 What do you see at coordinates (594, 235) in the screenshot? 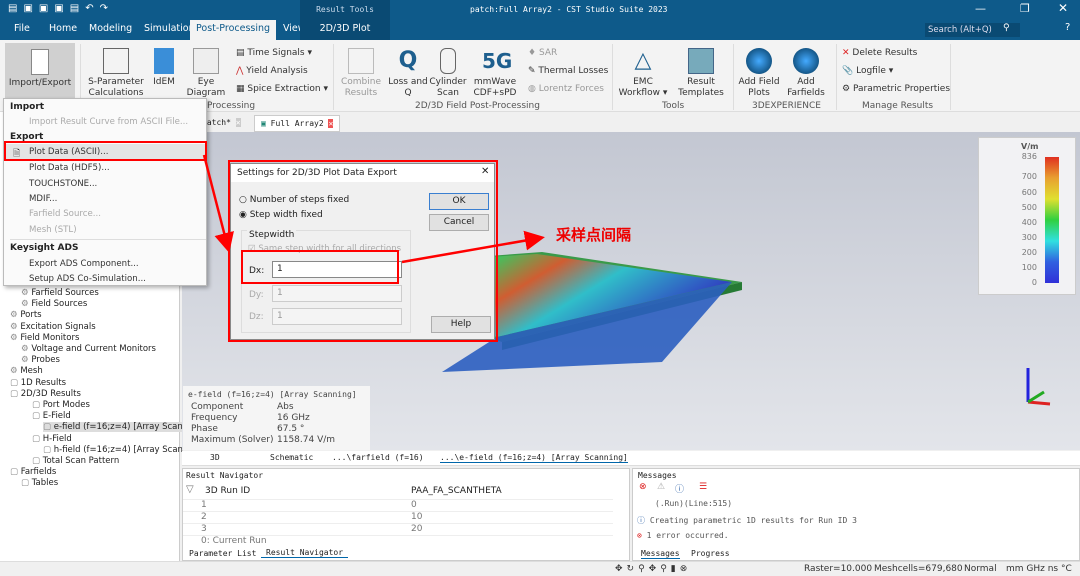
I see `annotation-label: 采样点间隔` at bounding box center [594, 235].